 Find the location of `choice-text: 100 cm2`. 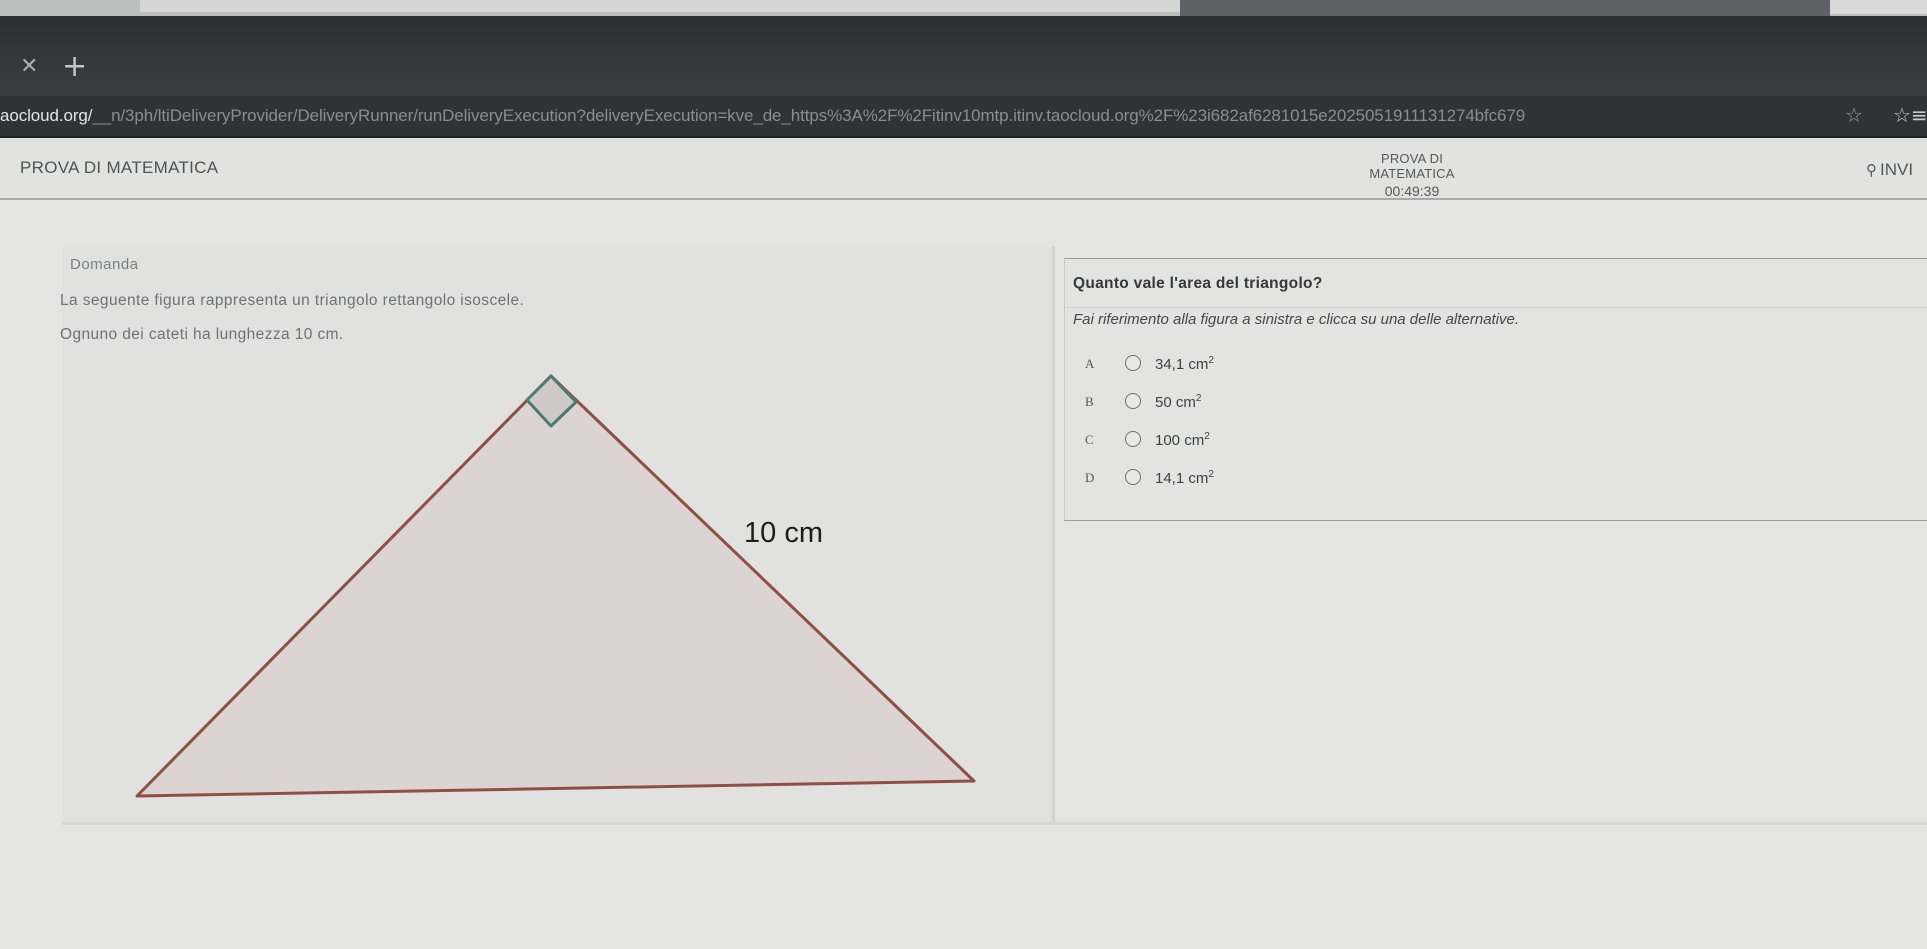

choice-text: 100 cm2 is located at coordinates (1182, 440).